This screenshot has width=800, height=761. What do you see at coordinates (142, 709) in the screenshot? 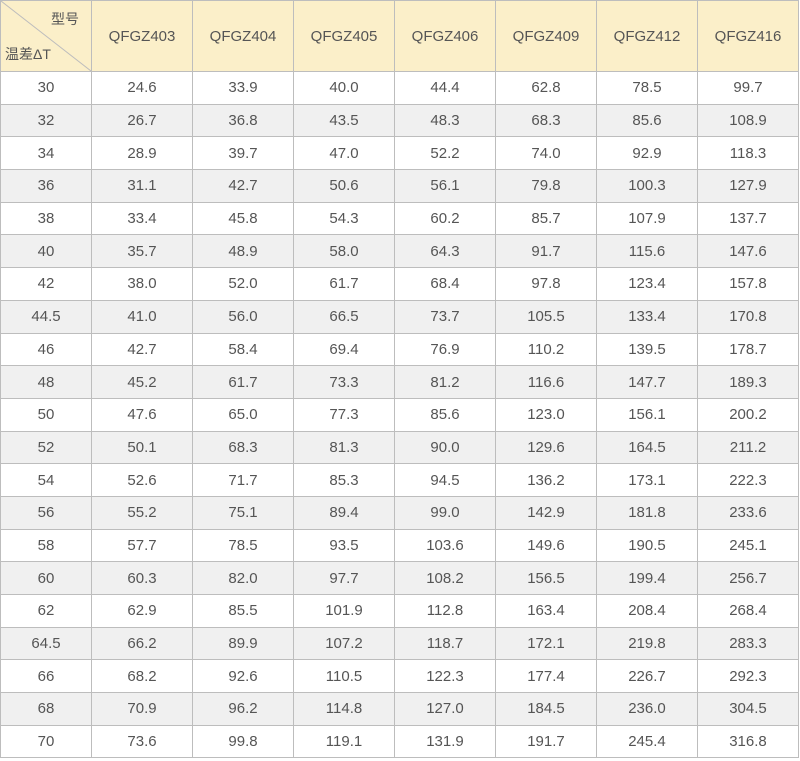
I see `value-cell: 70.9` at bounding box center [142, 709].